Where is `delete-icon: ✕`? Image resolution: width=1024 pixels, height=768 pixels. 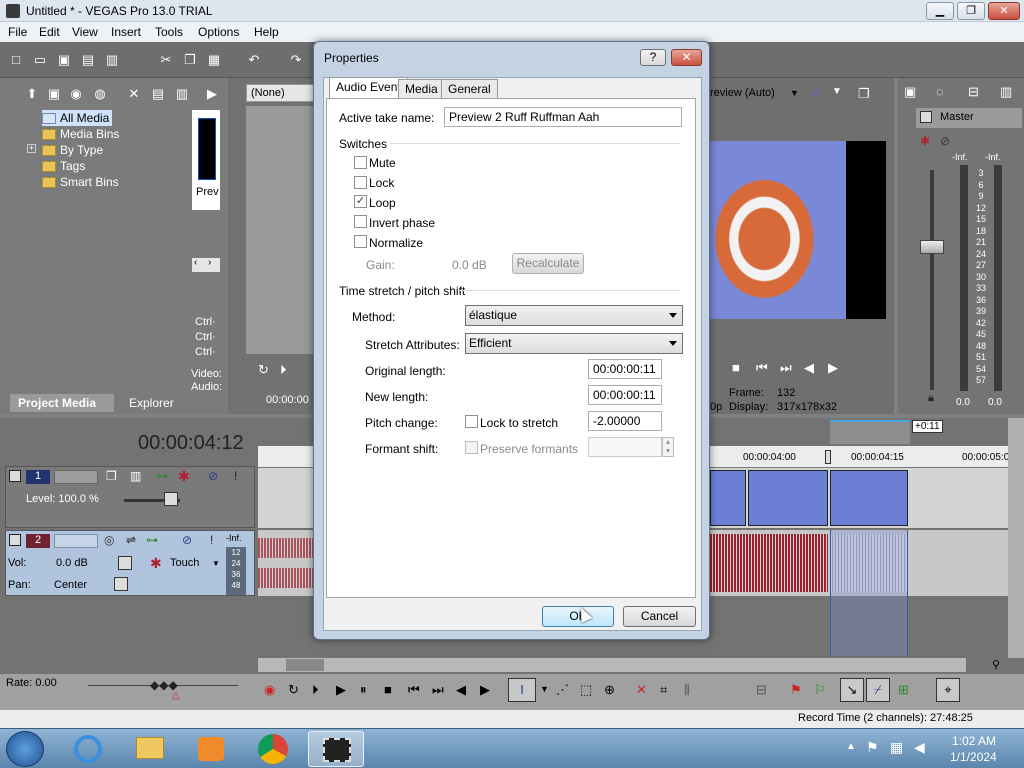
delete-icon: ✕ is located at coordinates (641, 690).